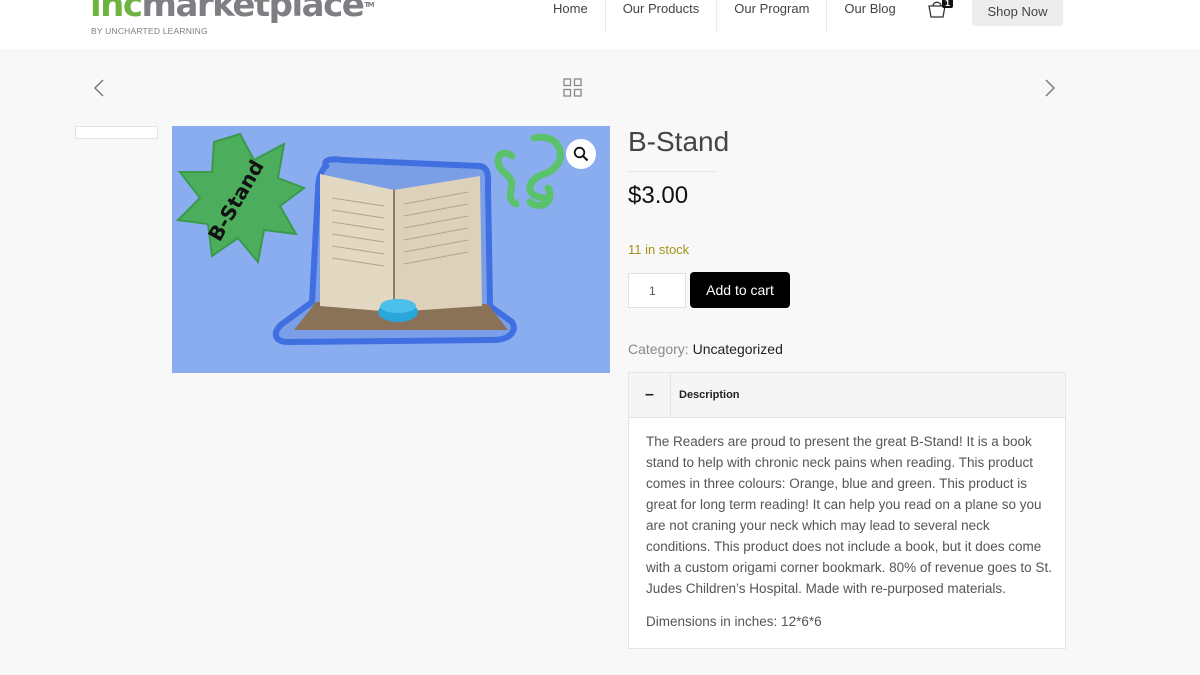 The width and height of the screenshot is (1200, 675). I want to click on logo-wordmark: incmarketplaceTM, so click(232, 12).